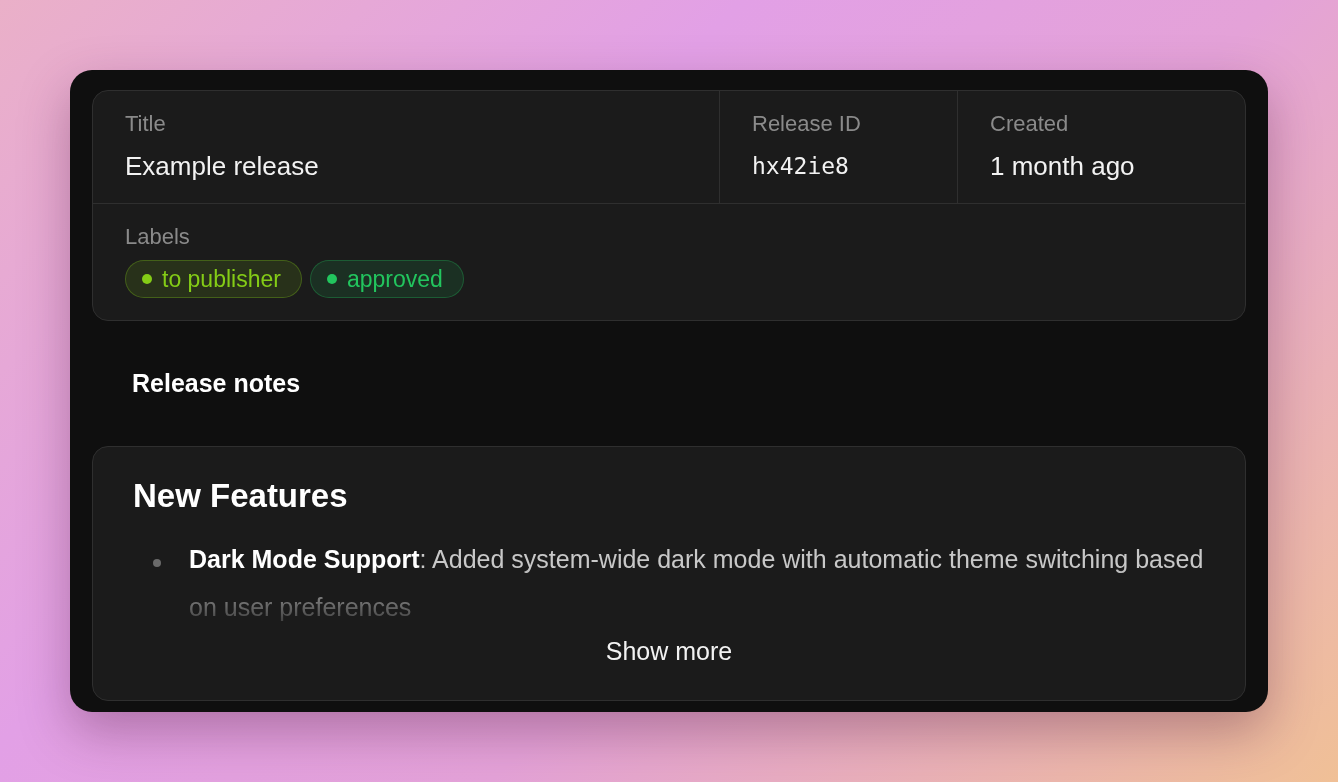 This screenshot has height=782, width=1338. Describe the element at coordinates (386, 279) in the screenshot. I see `label-tag: approved` at that location.